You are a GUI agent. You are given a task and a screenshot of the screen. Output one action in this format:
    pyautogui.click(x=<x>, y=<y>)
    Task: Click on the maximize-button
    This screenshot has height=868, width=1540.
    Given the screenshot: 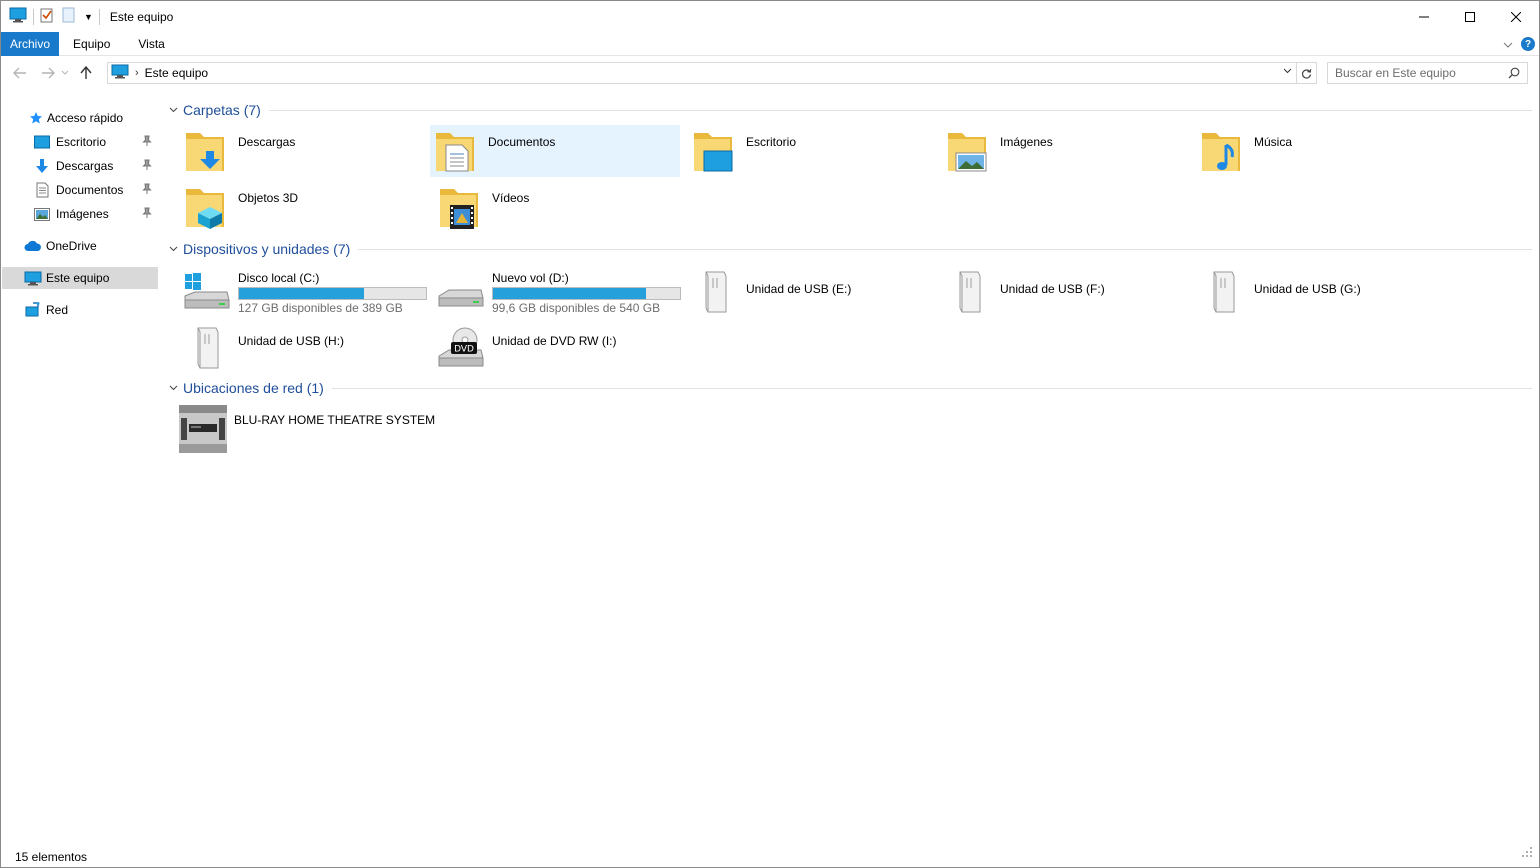 What is the action you would take?
    pyautogui.click(x=1470, y=16)
    